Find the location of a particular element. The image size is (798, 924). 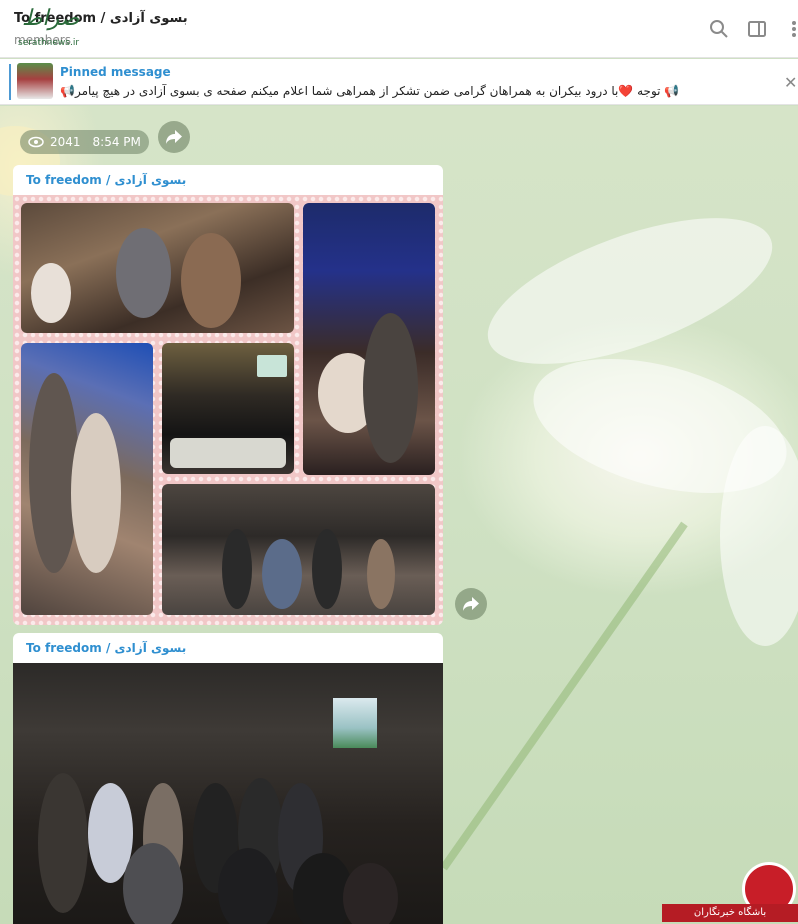

news-watermark-logo: صراط serathnews.ir is located at coordinates (54, 28).